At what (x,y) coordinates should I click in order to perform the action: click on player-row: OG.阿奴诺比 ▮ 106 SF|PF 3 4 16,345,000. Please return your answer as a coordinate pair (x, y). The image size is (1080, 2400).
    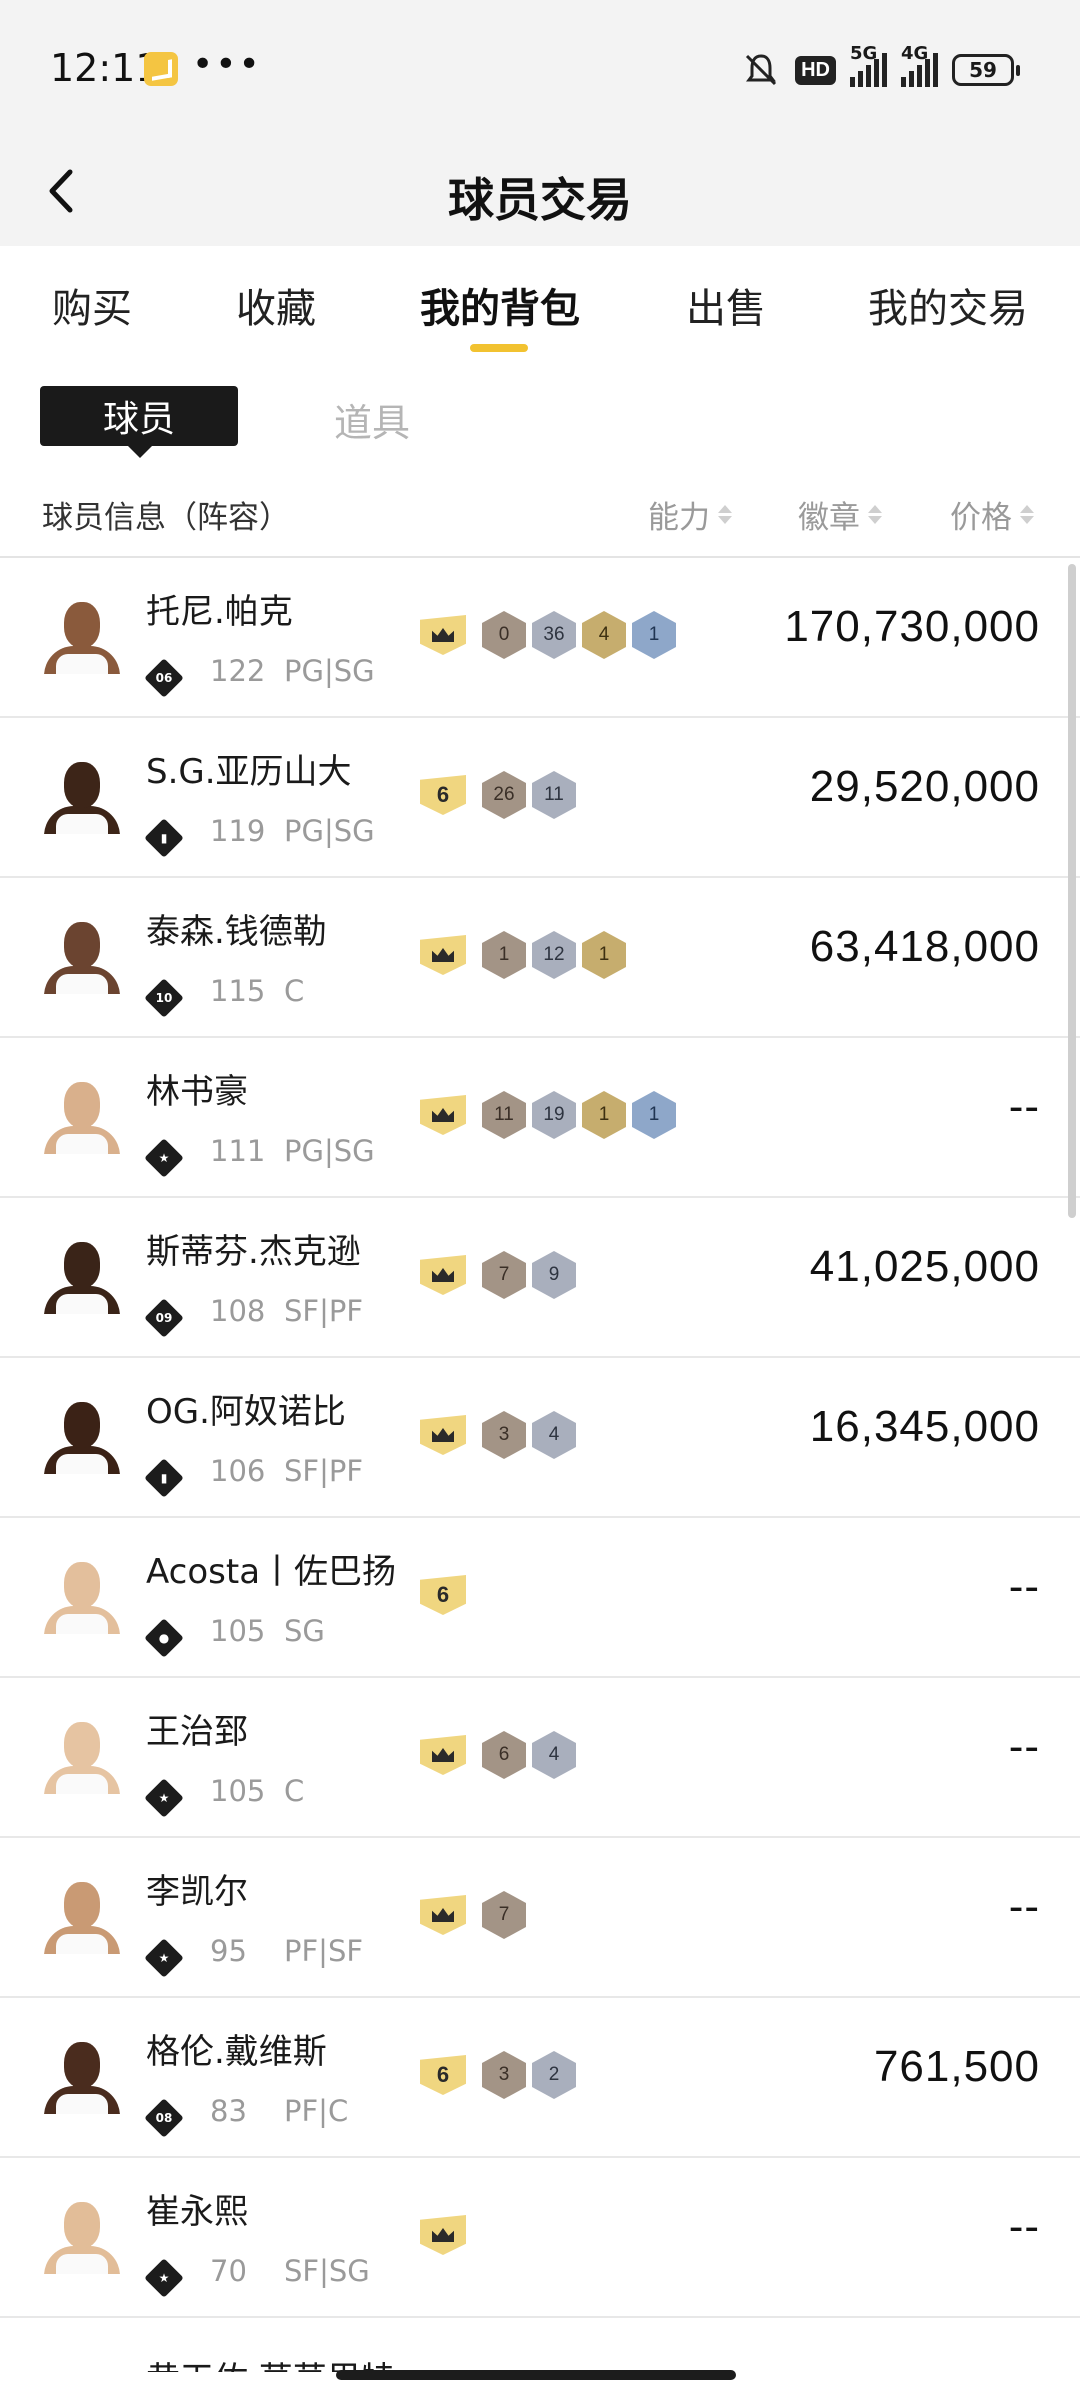
    Looking at the image, I should click on (540, 1438).